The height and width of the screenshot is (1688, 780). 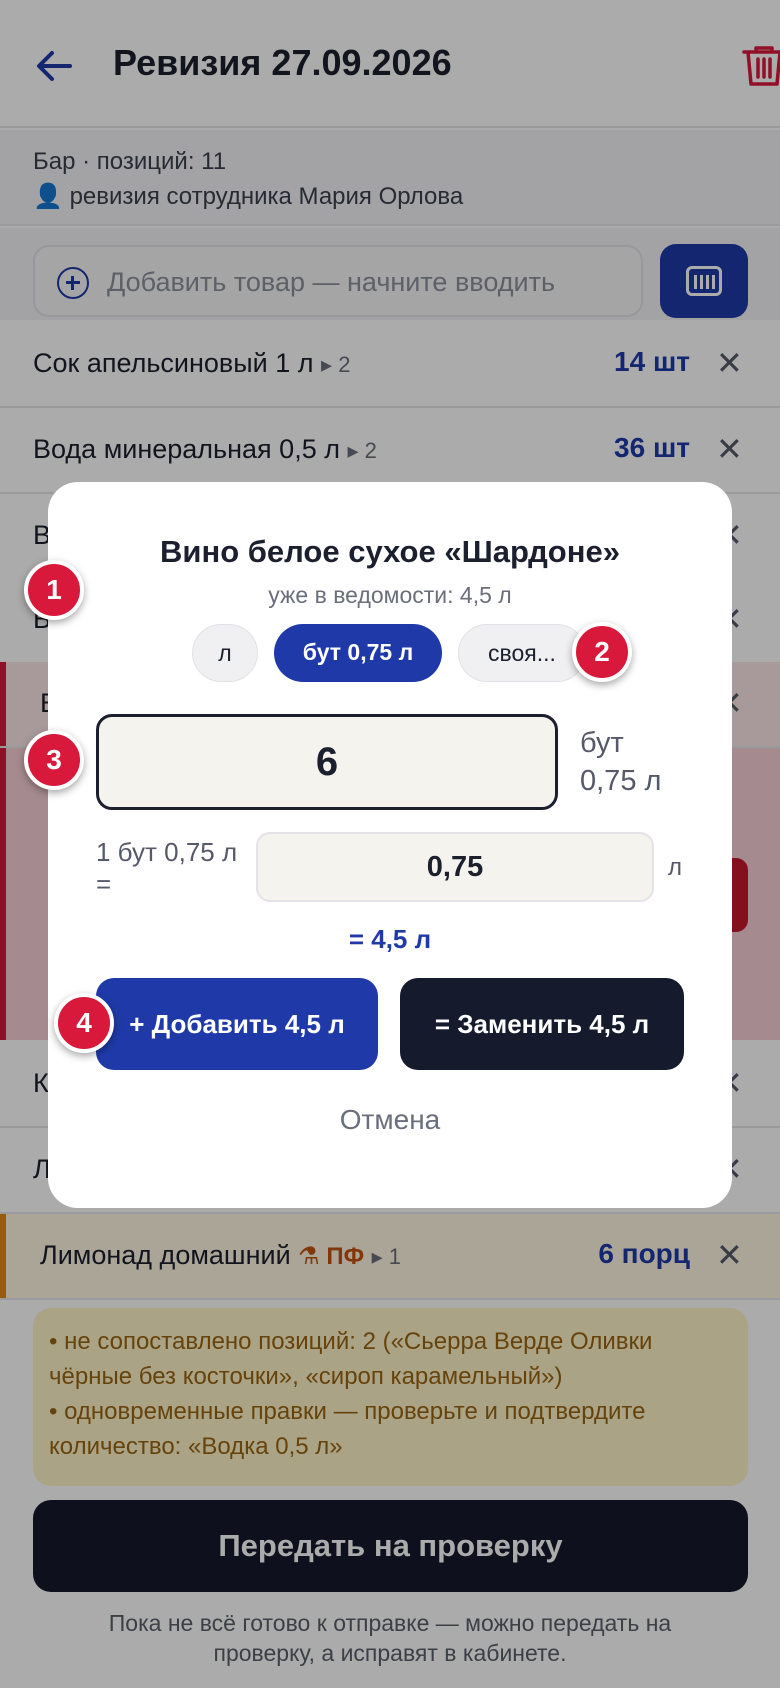 What do you see at coordinates (54, 590) in the screenshot?
I see `callout-badge-1: 1` at bounding box center [54, 590].